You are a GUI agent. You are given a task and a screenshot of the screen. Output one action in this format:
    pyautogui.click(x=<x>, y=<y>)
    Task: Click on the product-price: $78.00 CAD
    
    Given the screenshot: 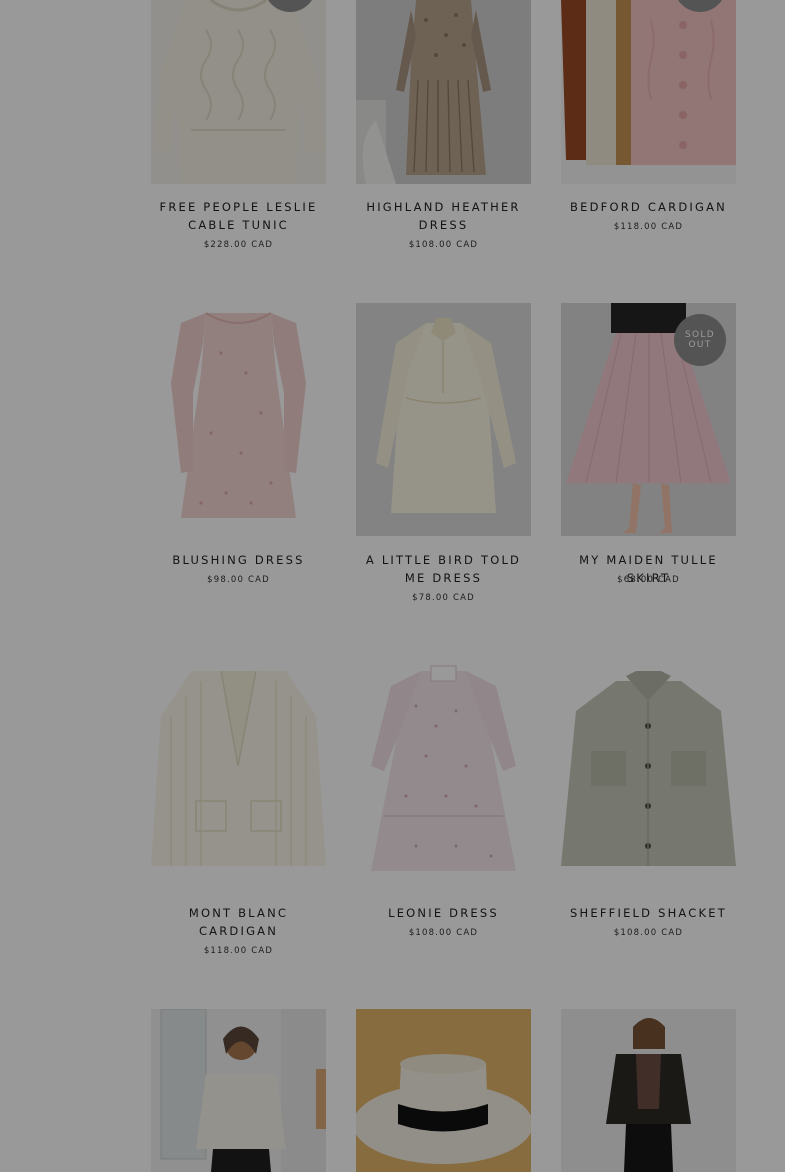 What is the action you would take?
    pyautogui.click(x=443, y=598)
    